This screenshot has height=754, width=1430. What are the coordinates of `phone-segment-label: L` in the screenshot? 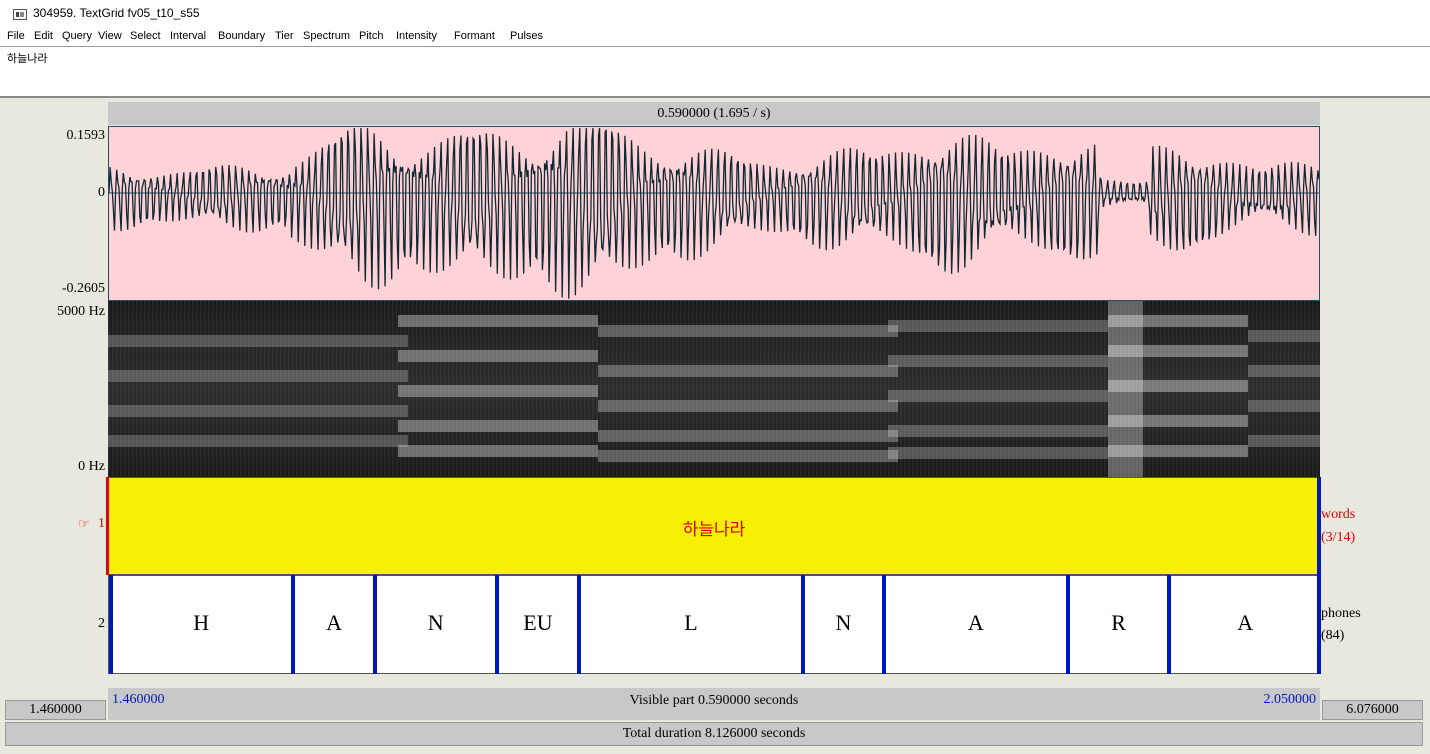 It's located at (690, 623).